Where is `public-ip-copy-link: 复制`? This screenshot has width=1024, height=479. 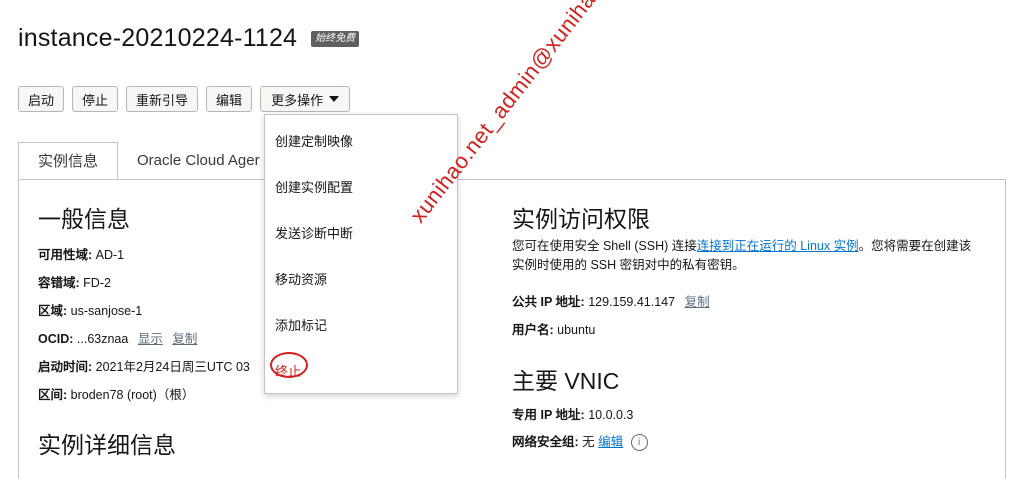 public-ip-copy-link: 复制 is located at coordinates (697, 302).